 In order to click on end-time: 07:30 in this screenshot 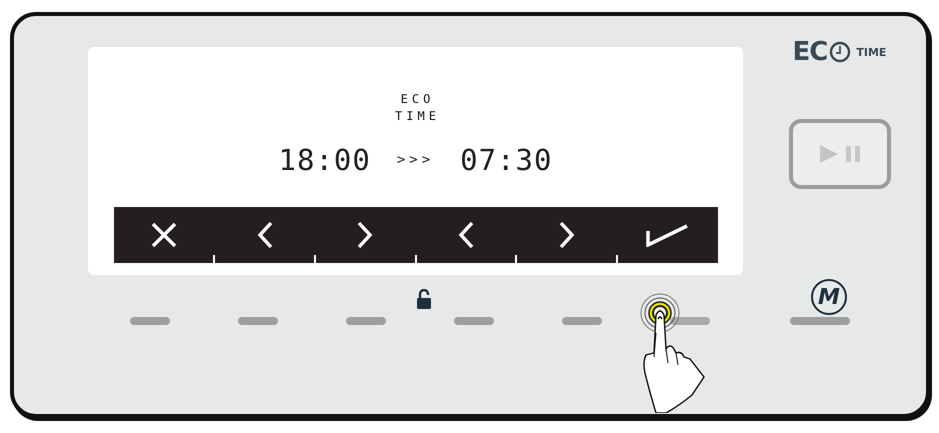, I will do `click(506, 160)`.